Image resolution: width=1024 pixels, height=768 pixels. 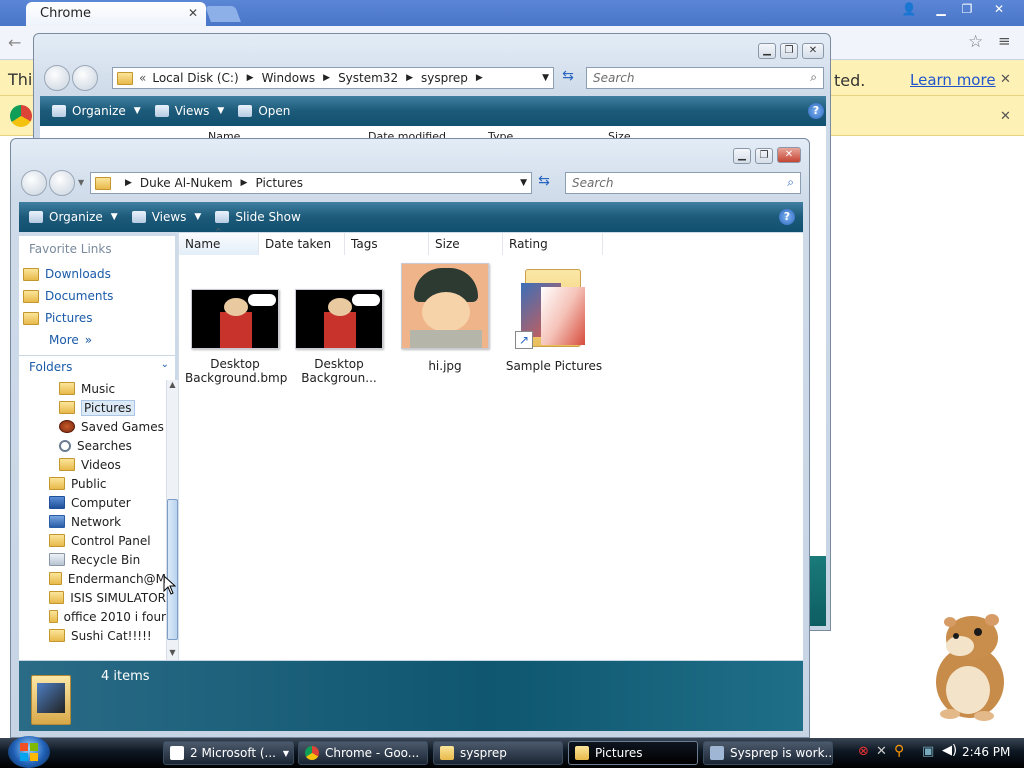 What do you see at coordinates (112, 388) in the screenshot?
I see `tree-item: Music` at bounding box center [112, 388].